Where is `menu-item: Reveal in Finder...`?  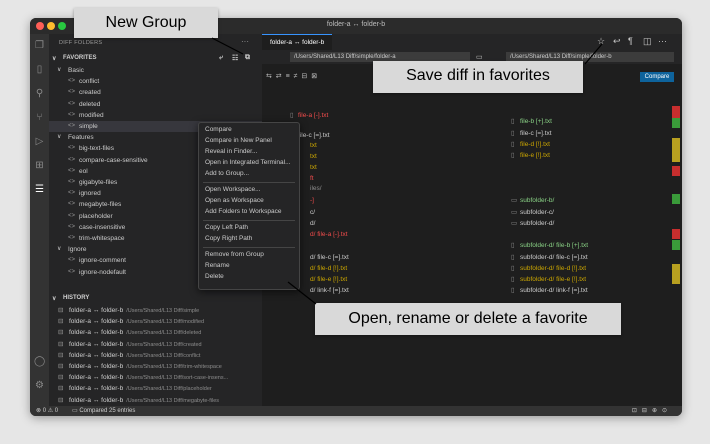 menu-item: Reveal in Finder... is located at coordinates (231, 151).